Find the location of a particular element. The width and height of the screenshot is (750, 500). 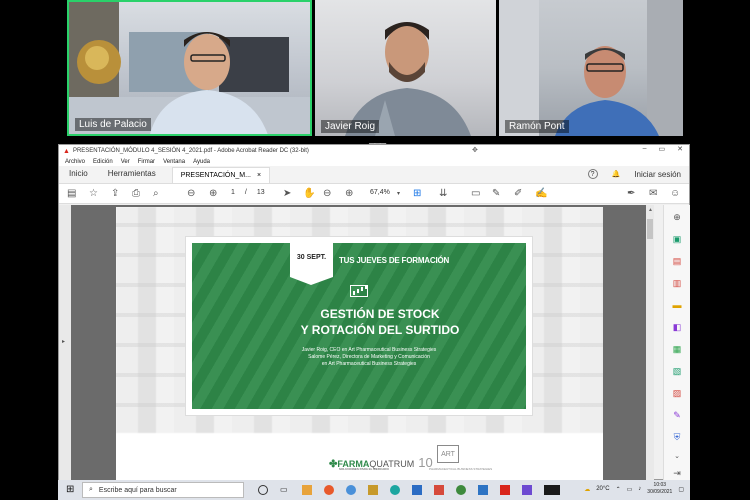

weather-temp: 20°C is located at coordinates (602, 489).